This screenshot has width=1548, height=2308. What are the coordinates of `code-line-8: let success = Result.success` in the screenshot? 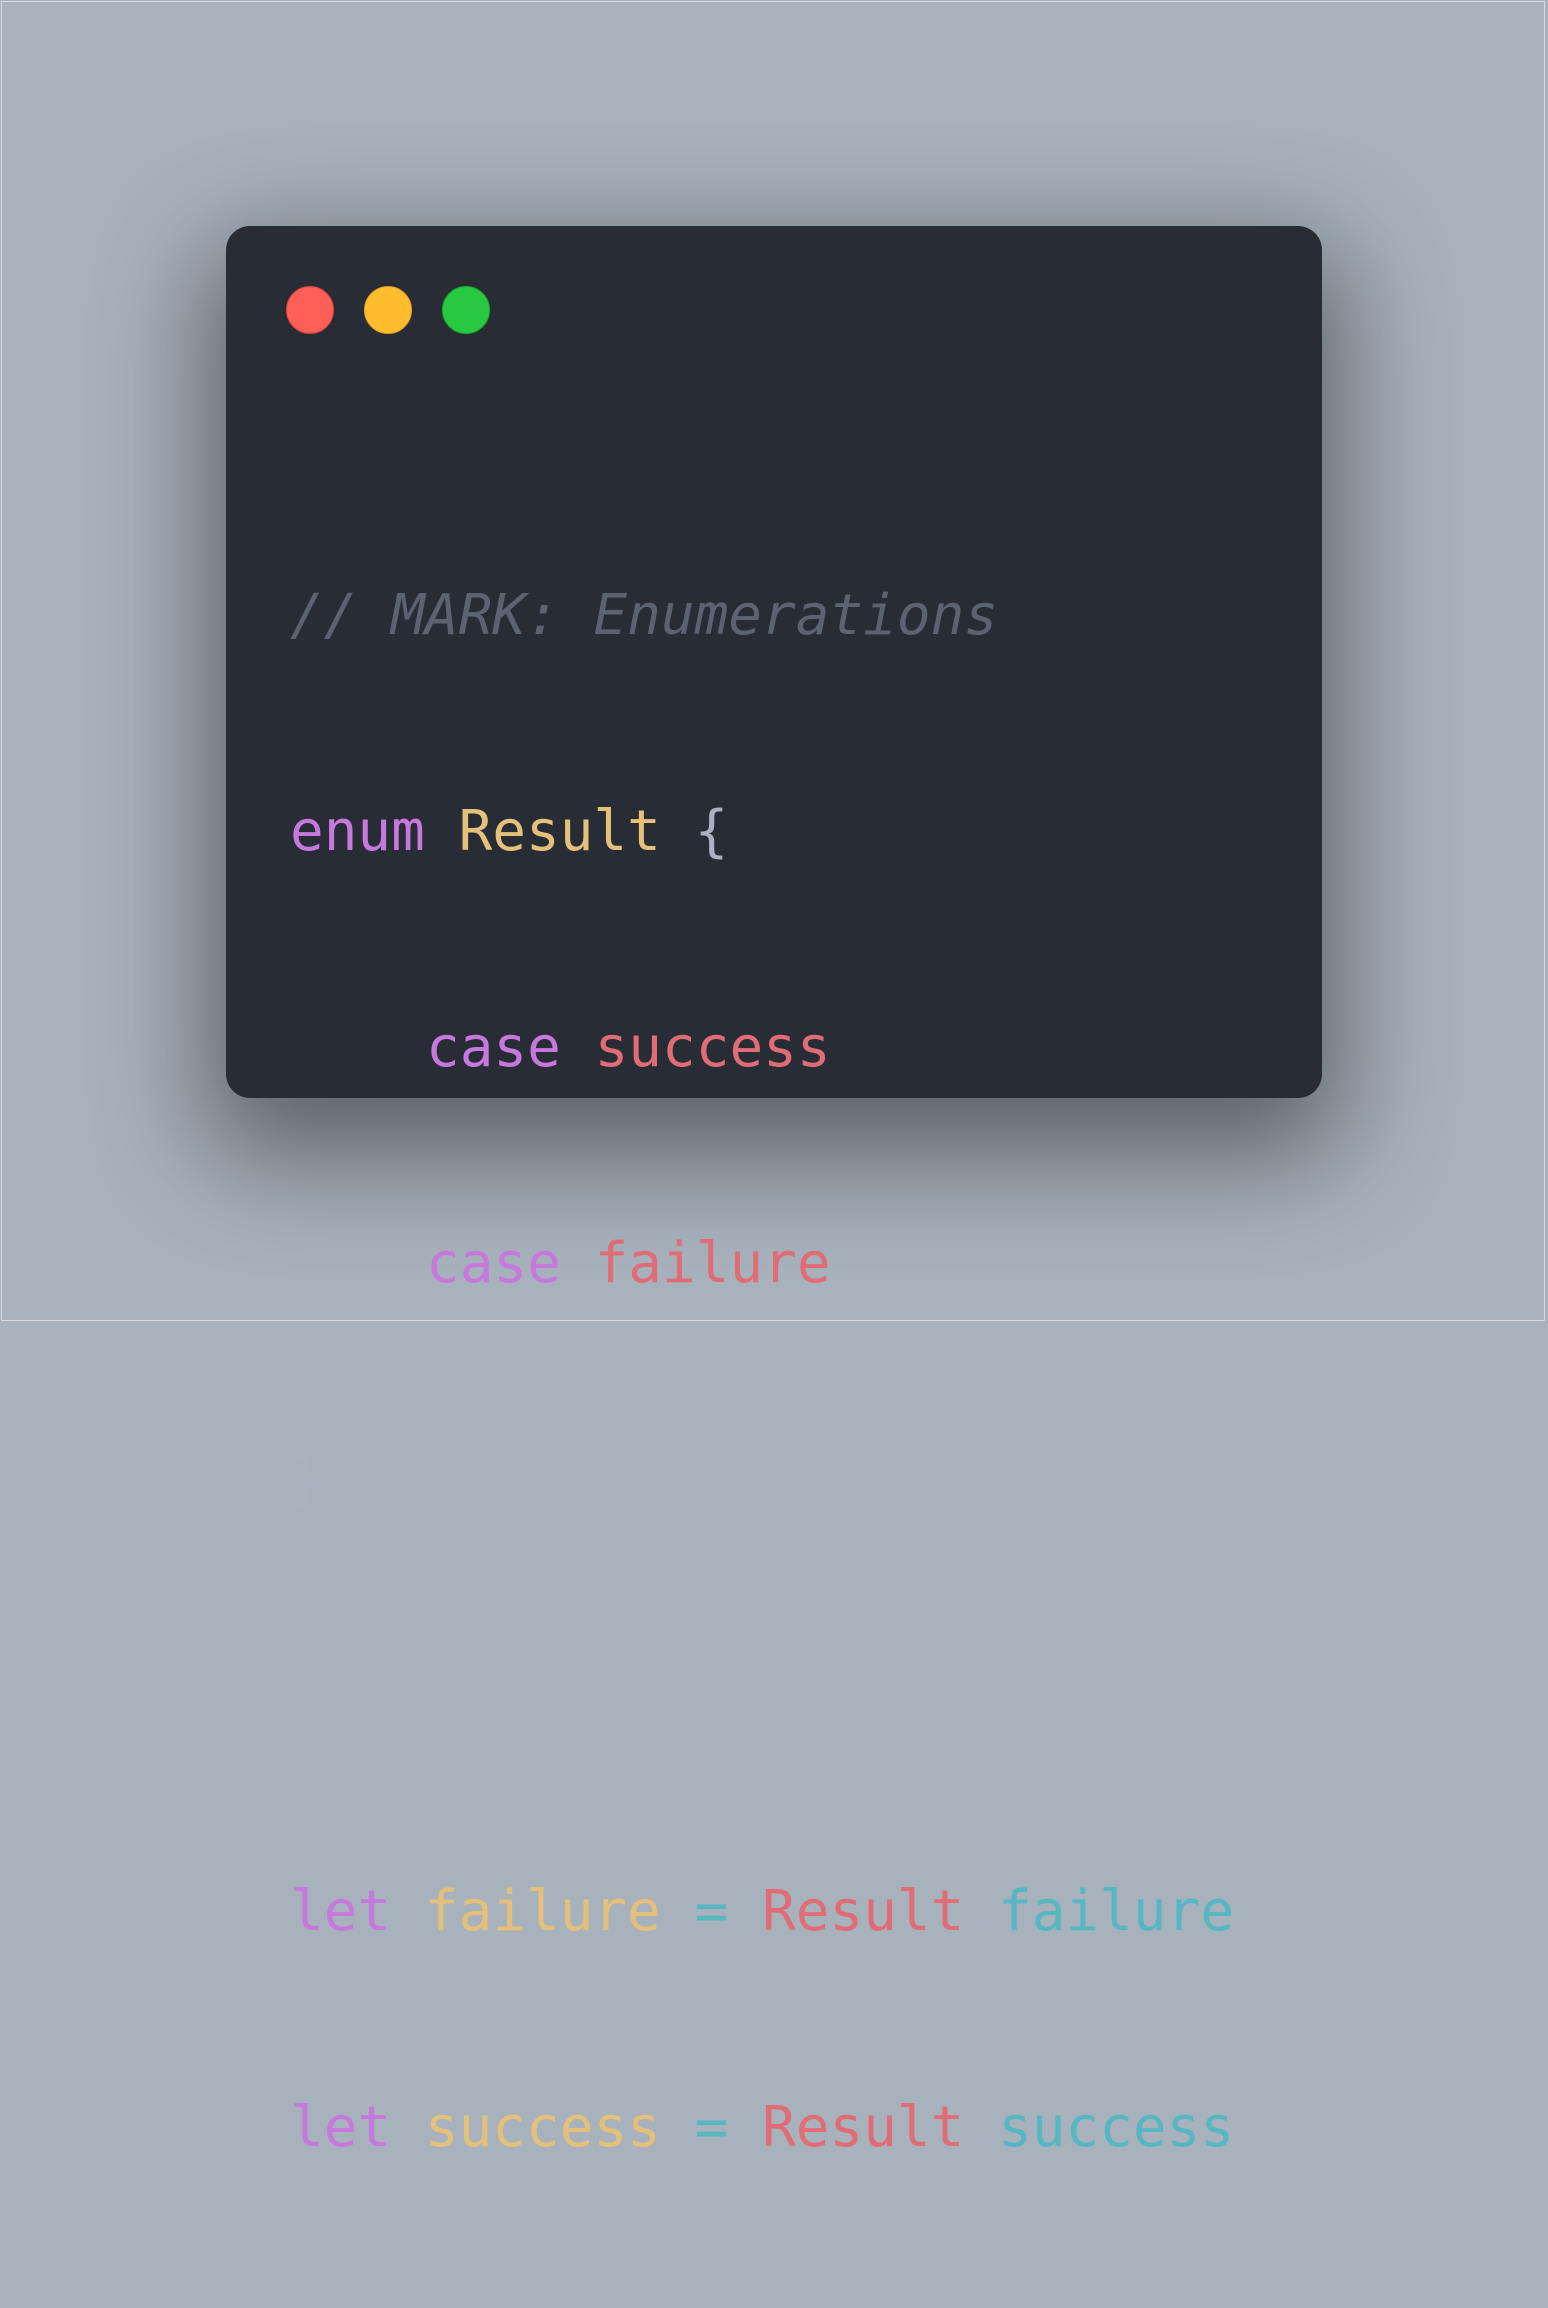 It's located at (762, 2128).